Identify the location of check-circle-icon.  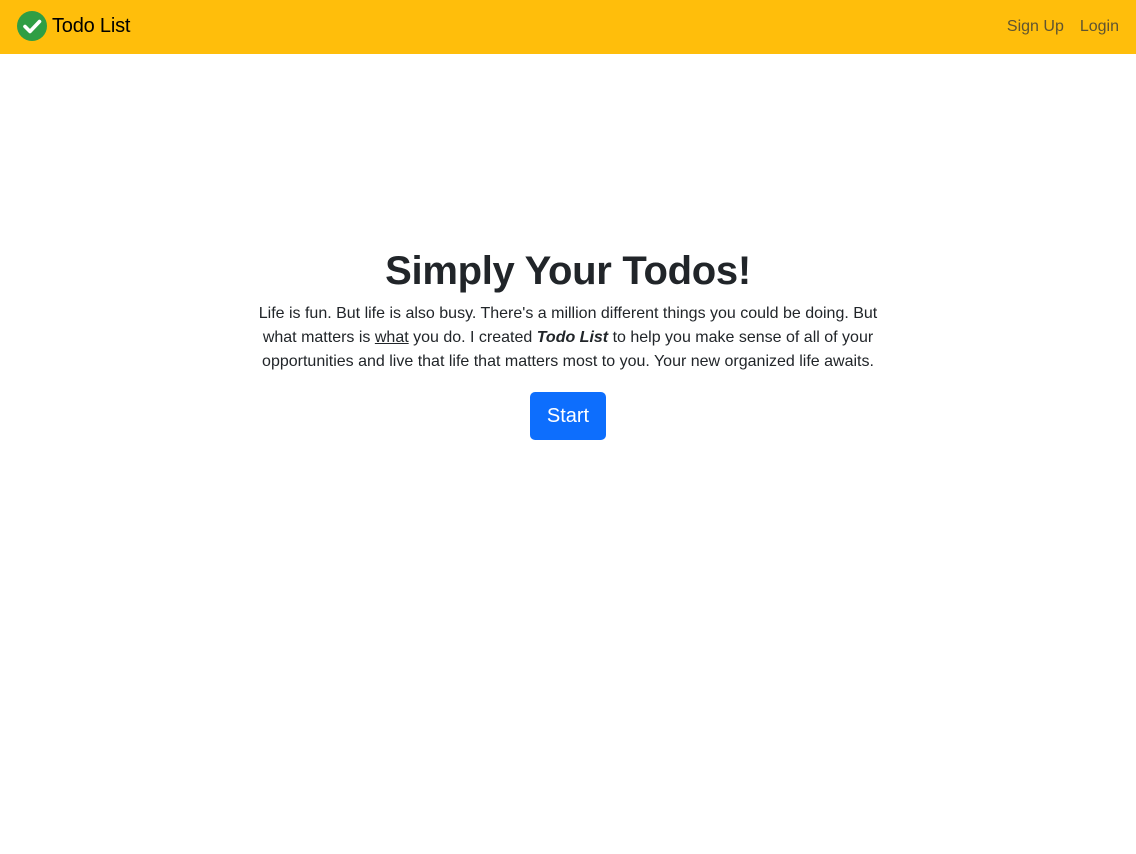
(32, 26).